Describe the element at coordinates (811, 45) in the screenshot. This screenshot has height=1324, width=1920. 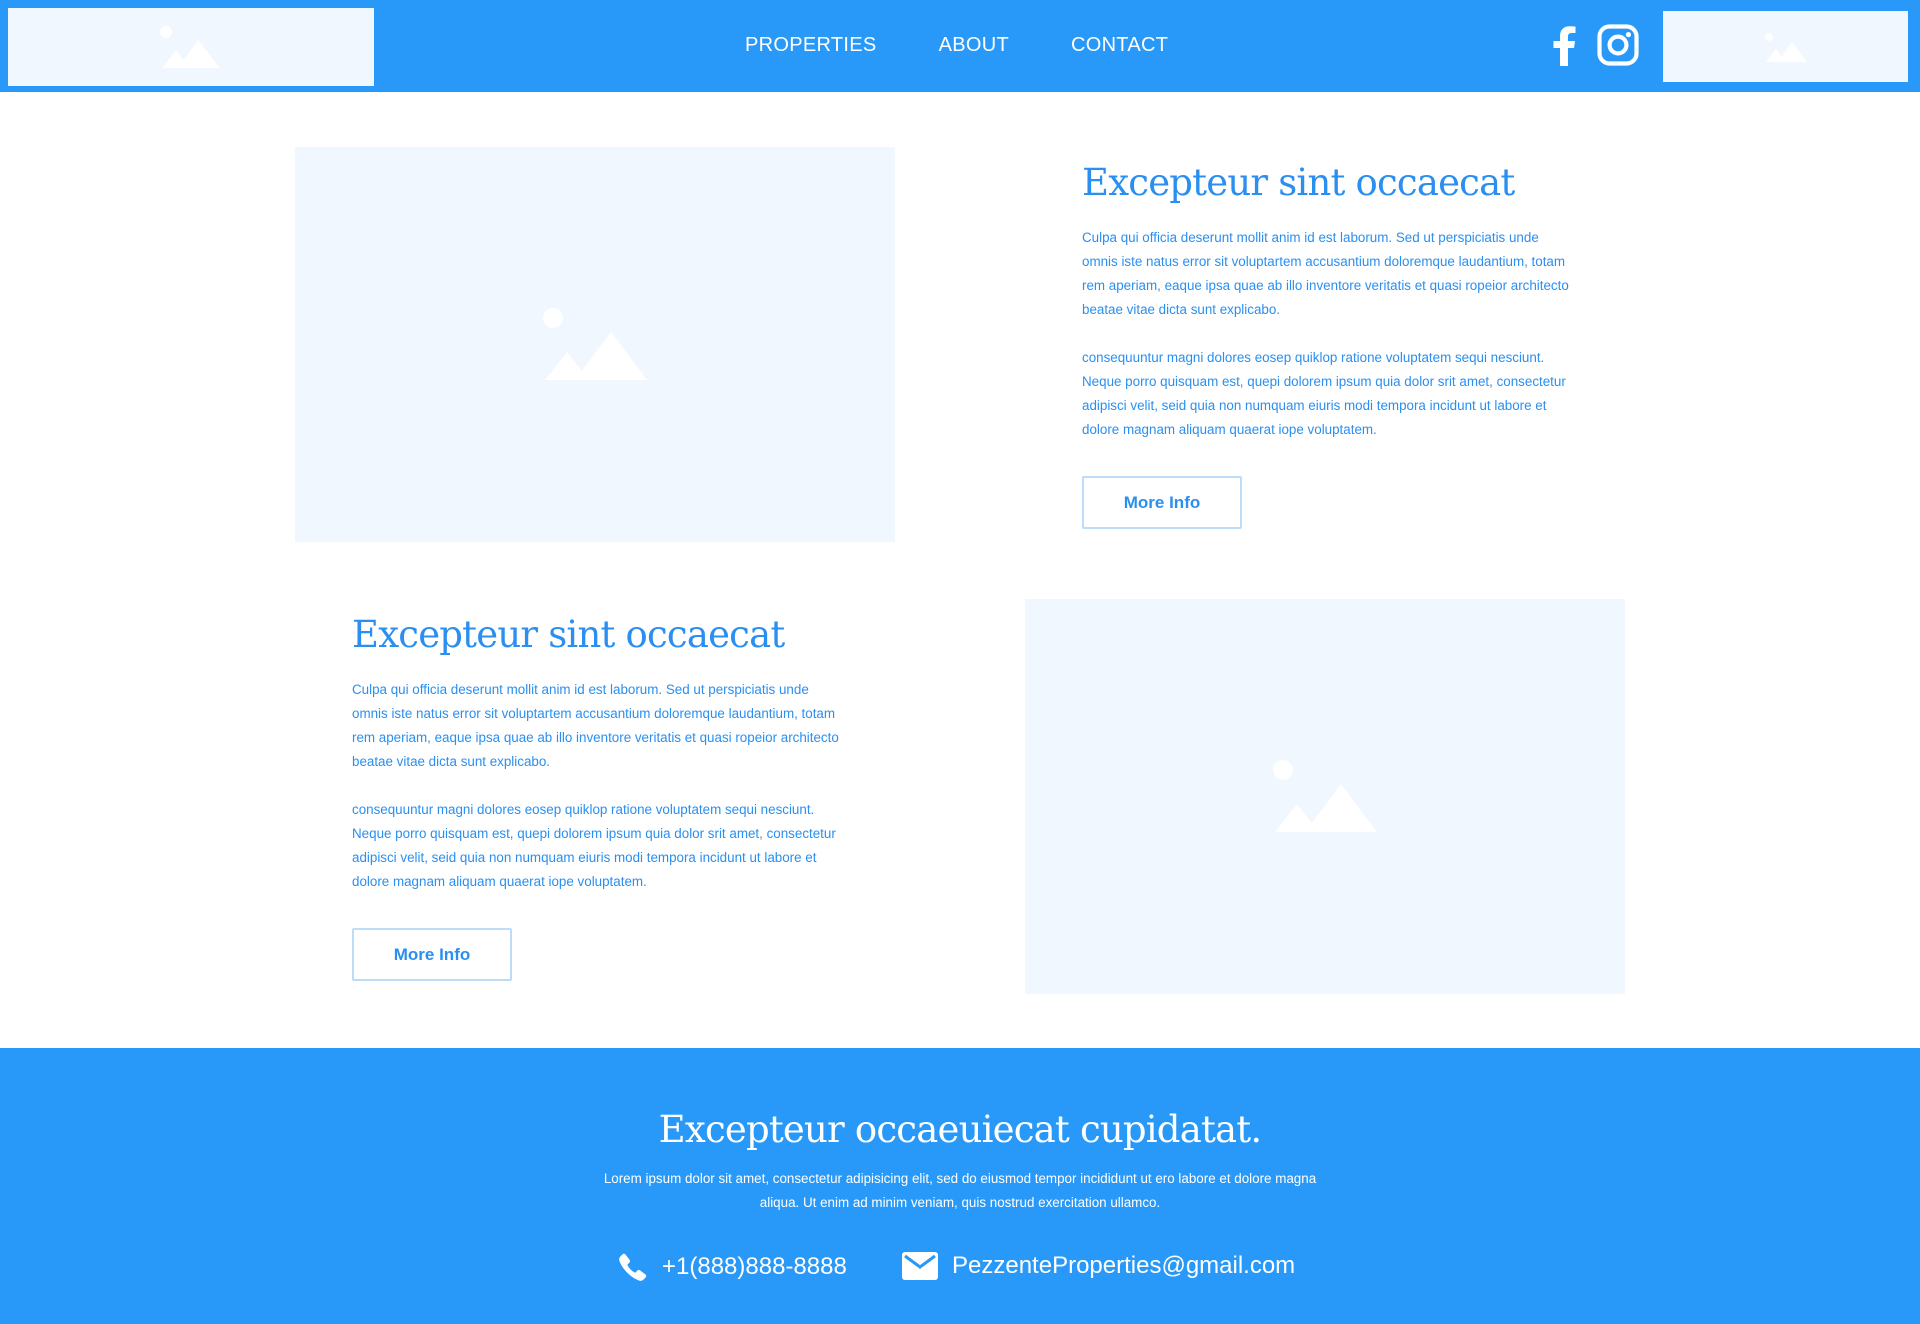
I see `nav-item-properties: PROPERTIES` at that location.